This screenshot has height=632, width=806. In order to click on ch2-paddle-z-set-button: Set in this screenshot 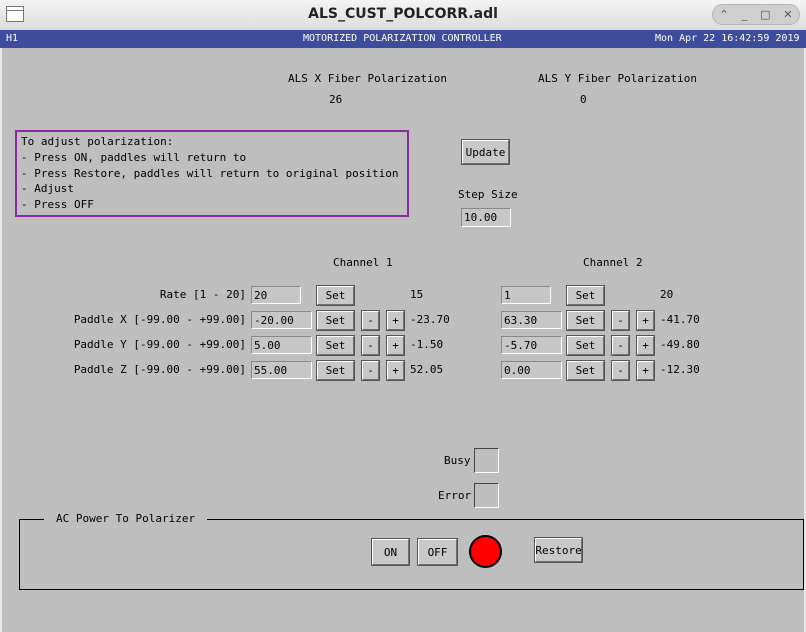, I will do `click(585, 370)`.